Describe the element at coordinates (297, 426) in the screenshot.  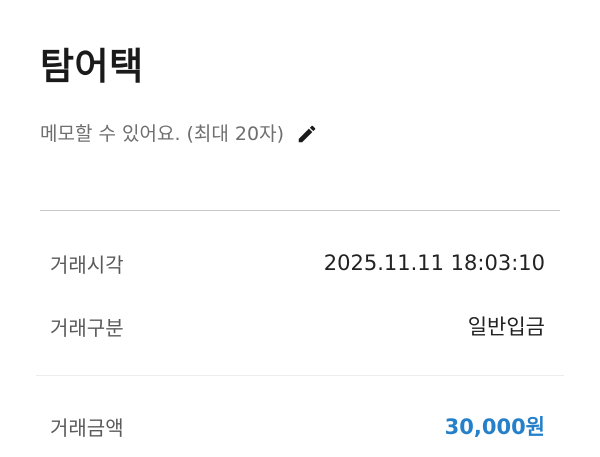
I see `transaction-amount-row: 거래금액 30,000원` at that location.